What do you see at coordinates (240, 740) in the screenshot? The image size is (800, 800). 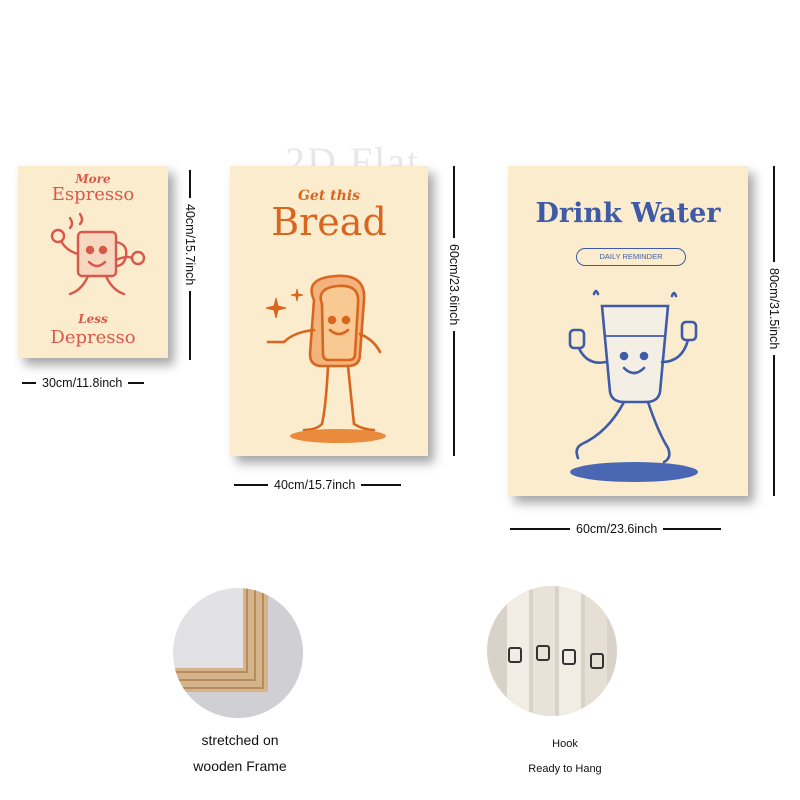 I see `wooden-frame-caption-1: stretched on` at bounding box center [240, 740].